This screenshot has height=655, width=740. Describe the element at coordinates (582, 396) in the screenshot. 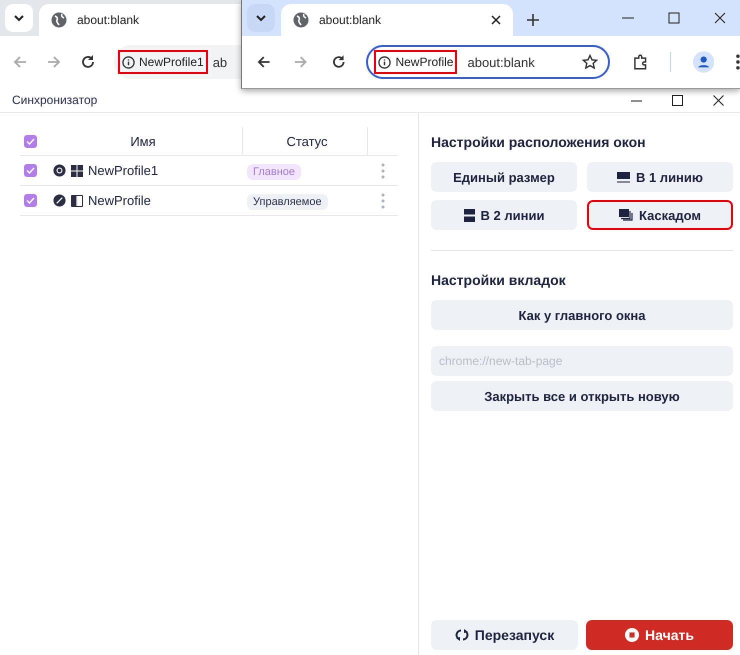

I see `close-all-button: Закрыть все и открыть новую` at that location.